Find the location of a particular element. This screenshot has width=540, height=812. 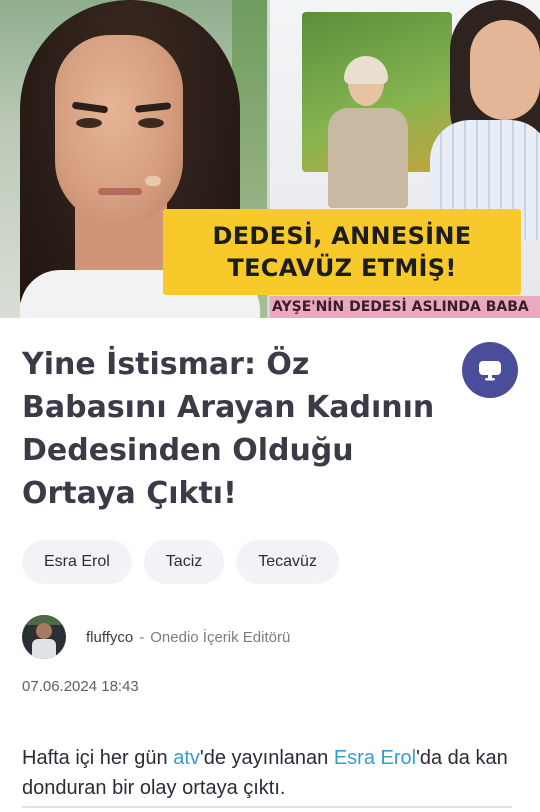

link-esra-erol: Esra Erol is located at coordinates (375, 758).